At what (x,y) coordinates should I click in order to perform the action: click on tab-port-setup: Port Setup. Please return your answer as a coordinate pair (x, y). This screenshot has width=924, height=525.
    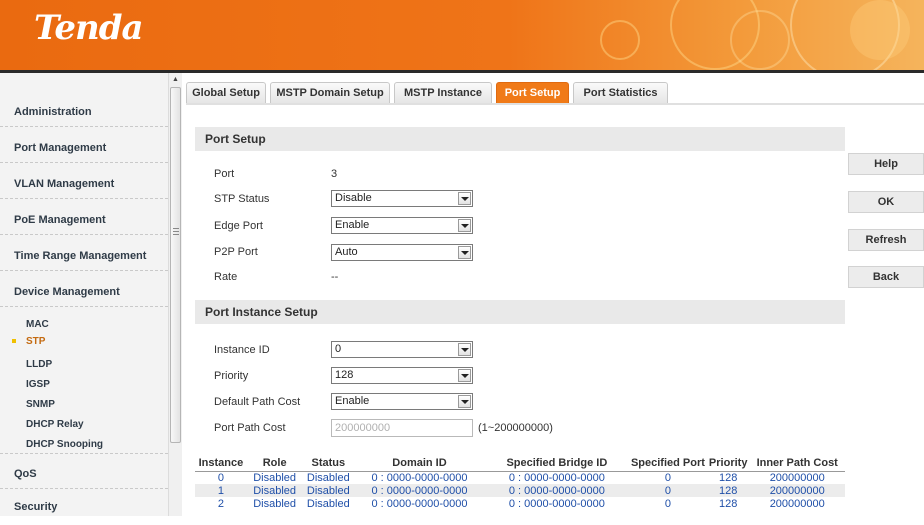
    Looking at the image, I should click on (532, 92).